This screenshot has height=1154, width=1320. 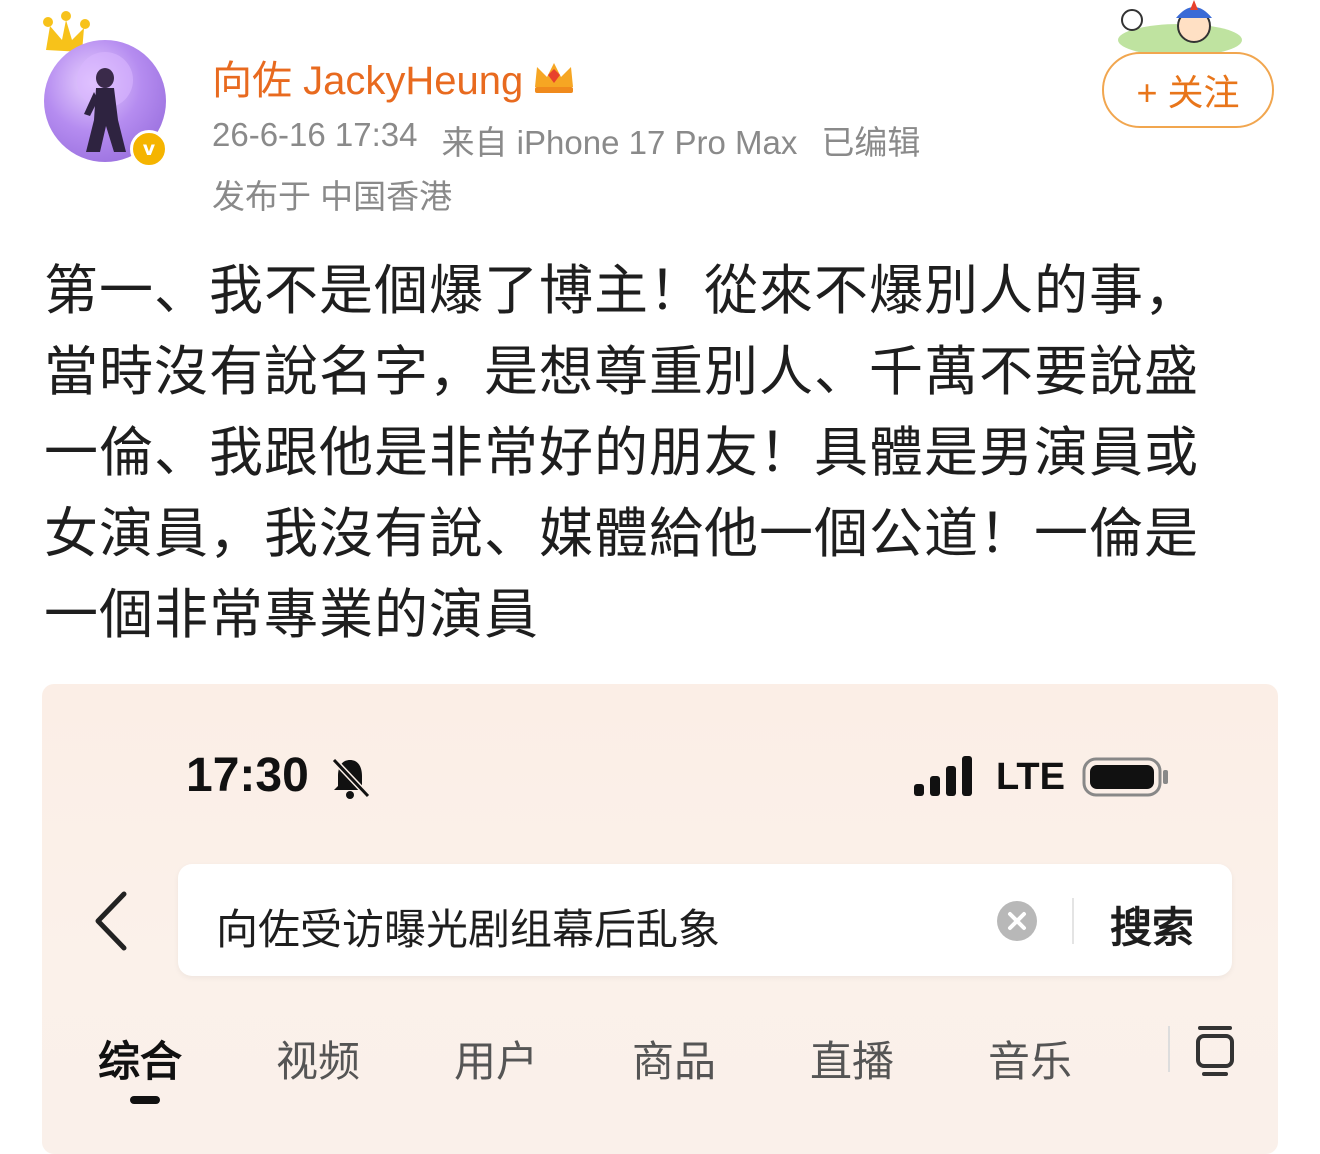 What do you see at coordinates (1215, 1051) in the screenshot?
I see `tab-menu-icon` at bounding box center [1215, 1051].